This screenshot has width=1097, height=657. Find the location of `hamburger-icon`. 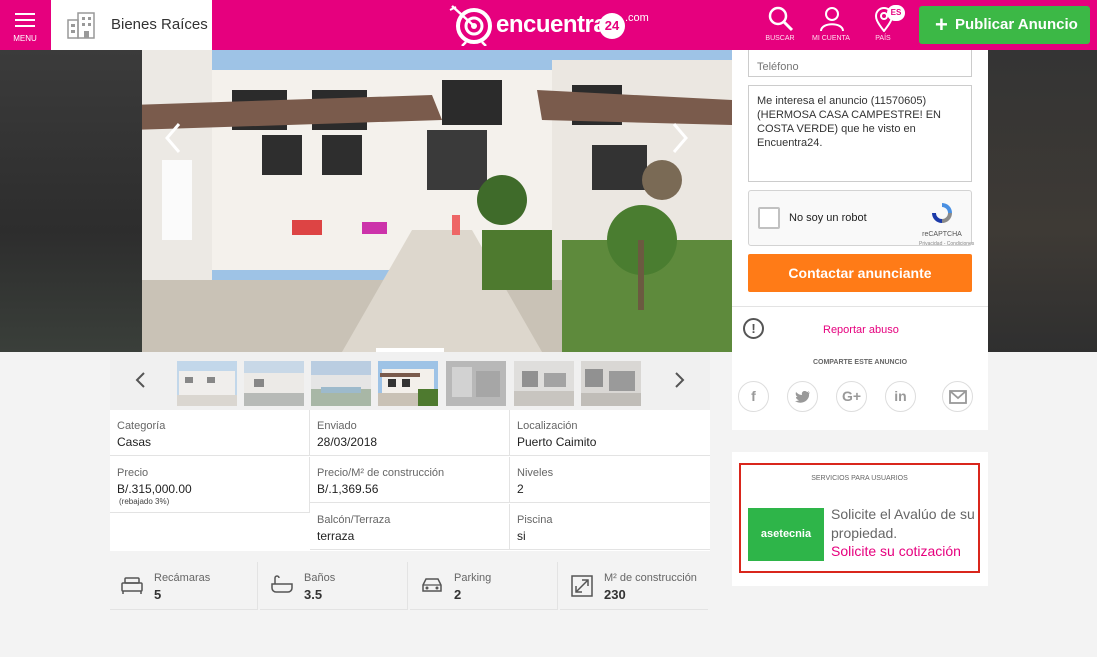

hamburger-icon is located at coordinates (25, 20).